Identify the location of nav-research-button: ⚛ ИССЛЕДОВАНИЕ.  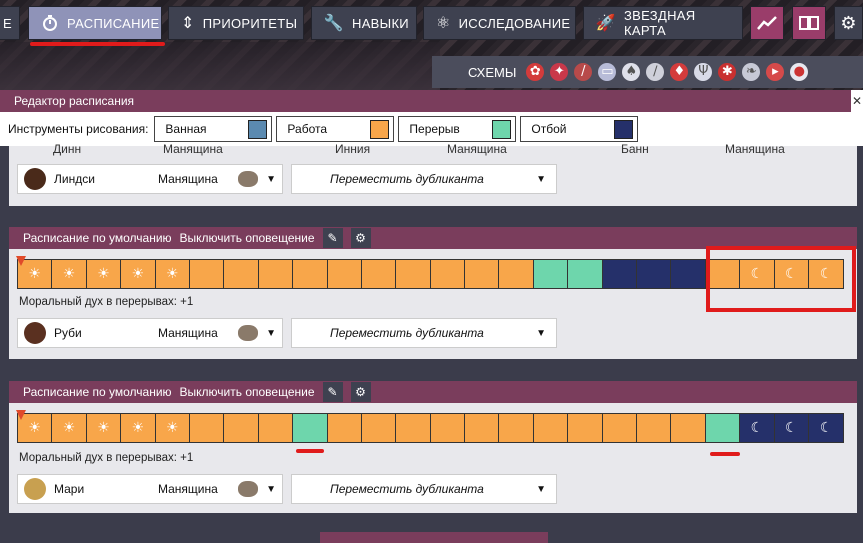
(499, 23).